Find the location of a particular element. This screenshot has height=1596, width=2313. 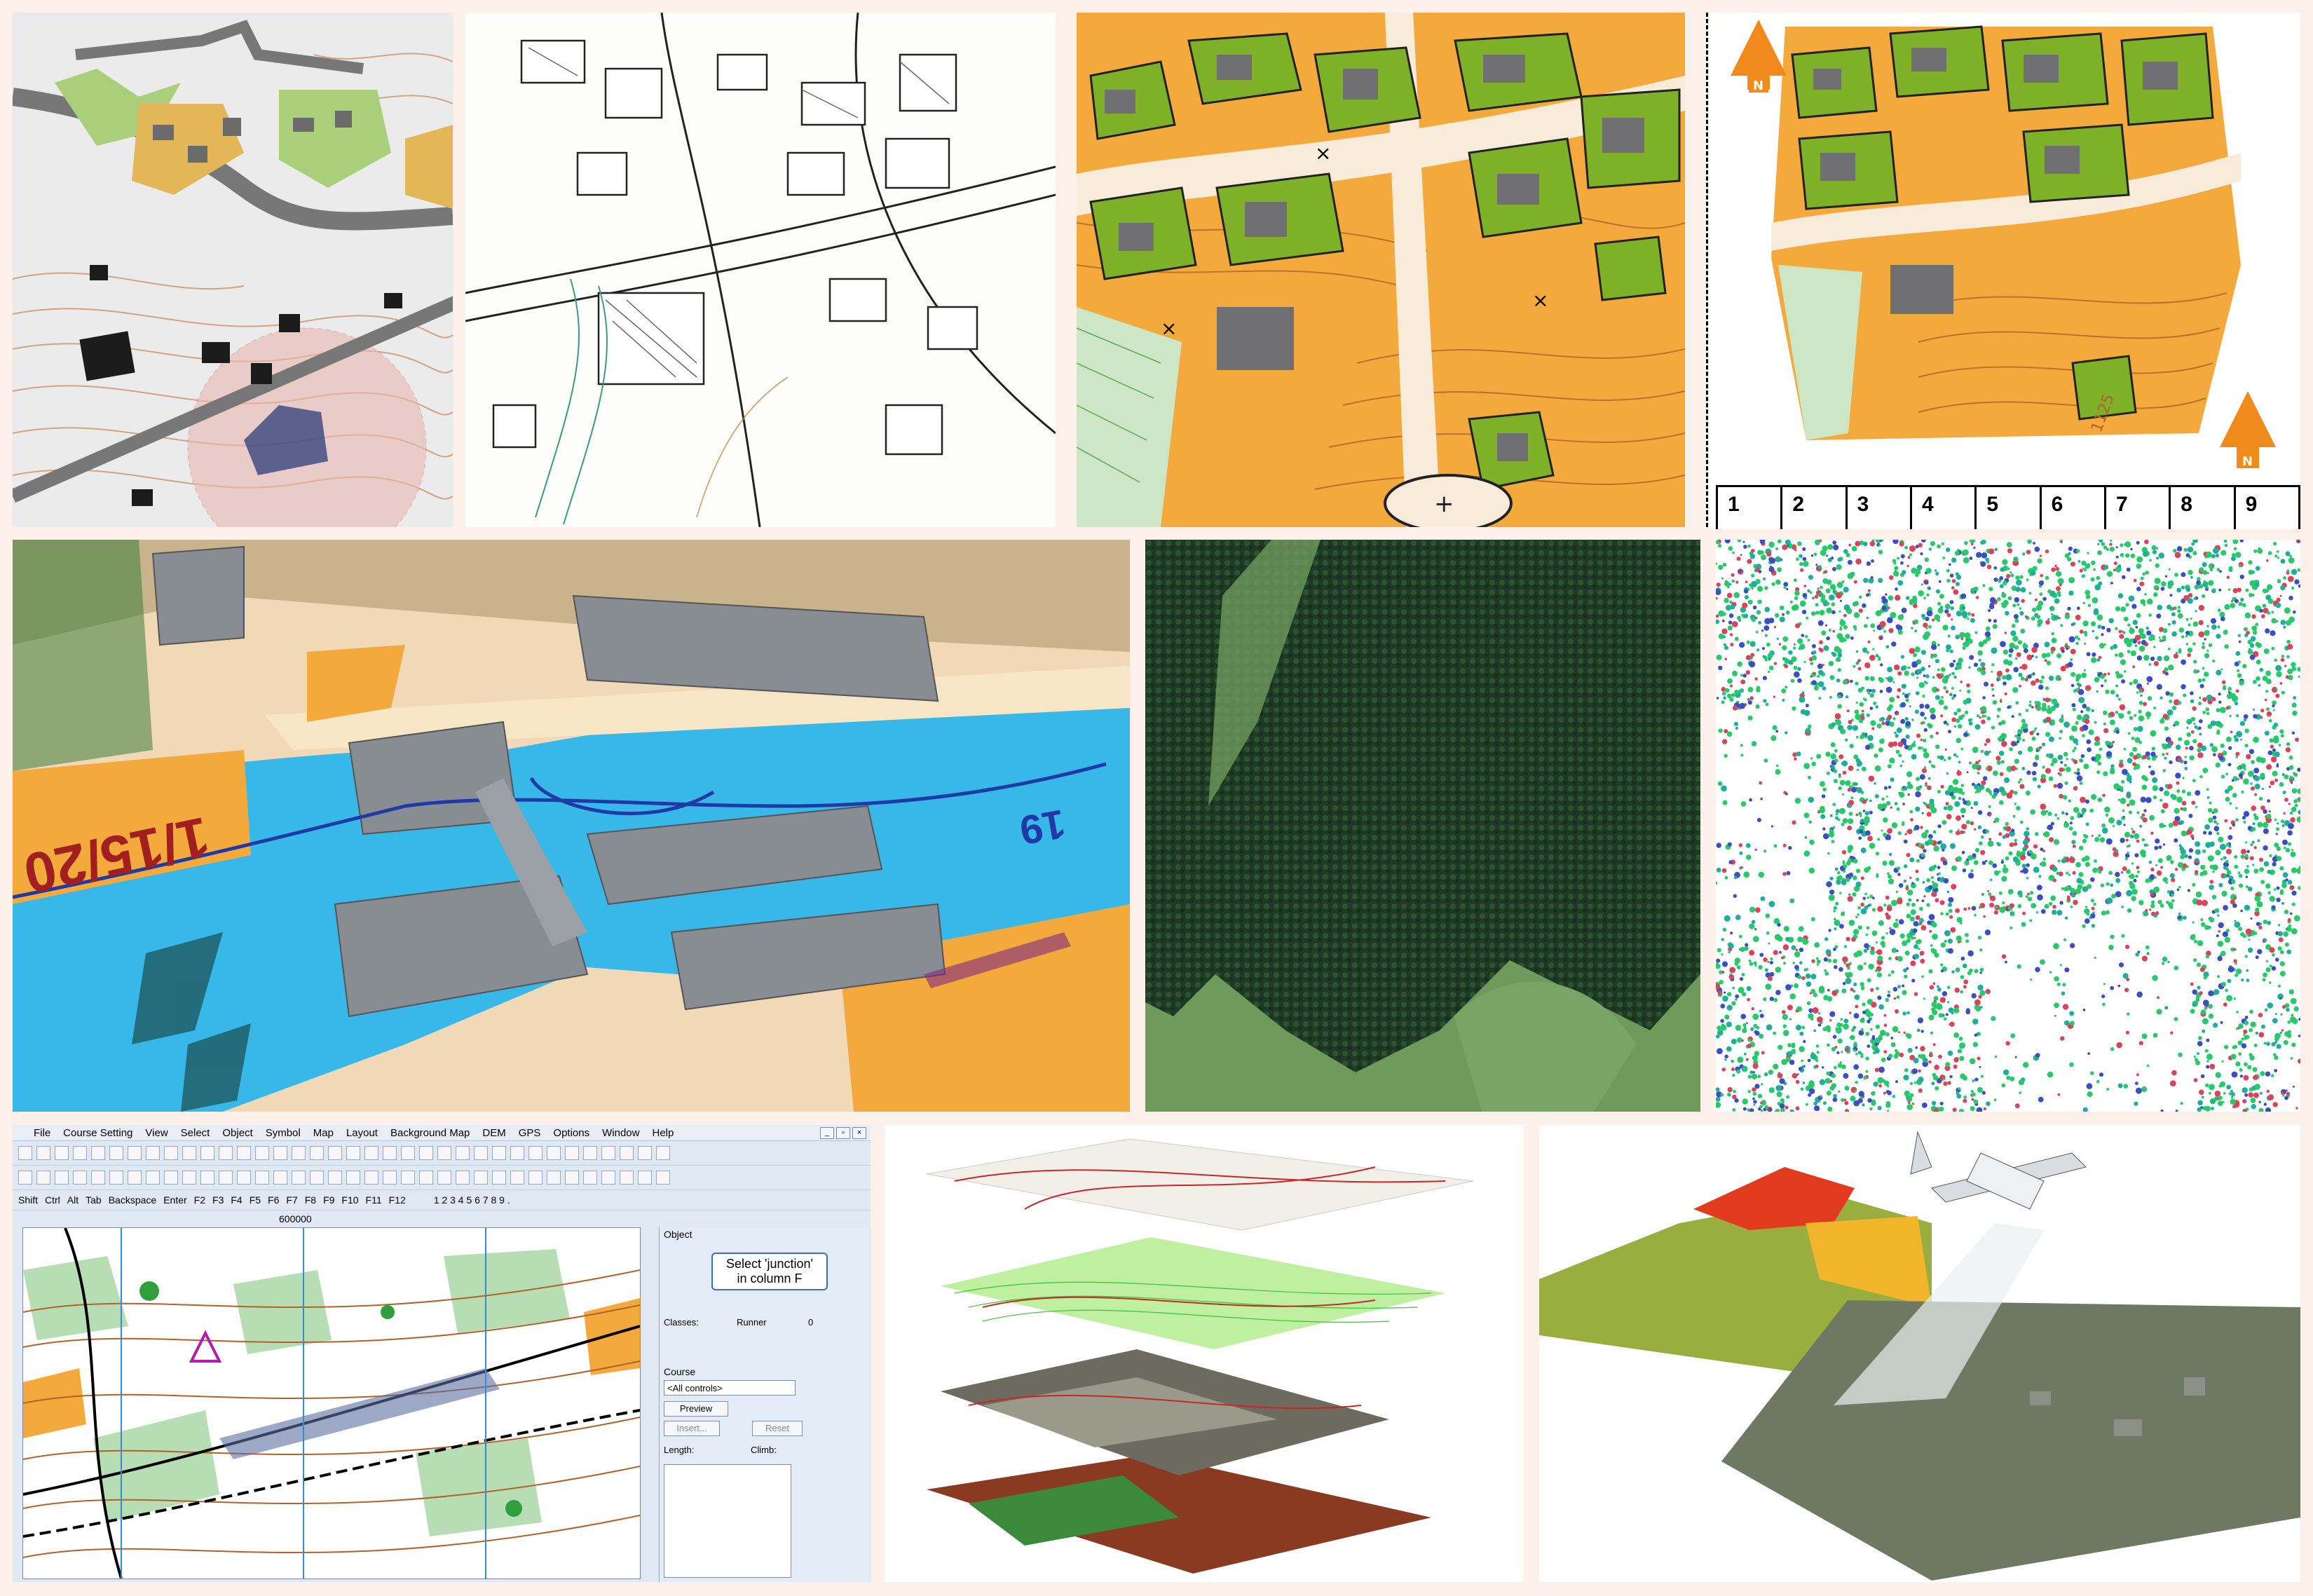

shortcut-key: F5 is located at coordinates (255, 1200).